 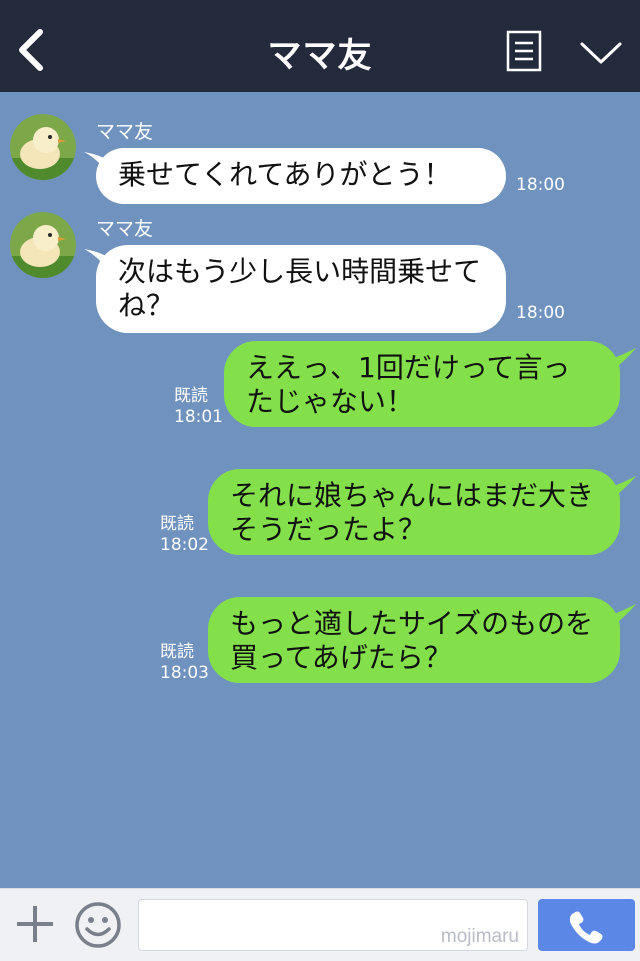 I want to click on message-meta: 既読 18:01, so click(x=198, y=407).